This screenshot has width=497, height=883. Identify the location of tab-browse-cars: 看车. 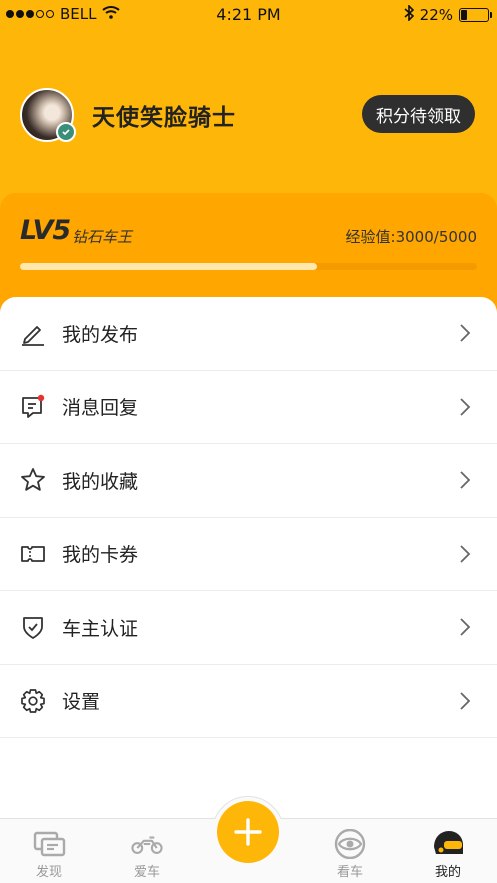
(350, 851).